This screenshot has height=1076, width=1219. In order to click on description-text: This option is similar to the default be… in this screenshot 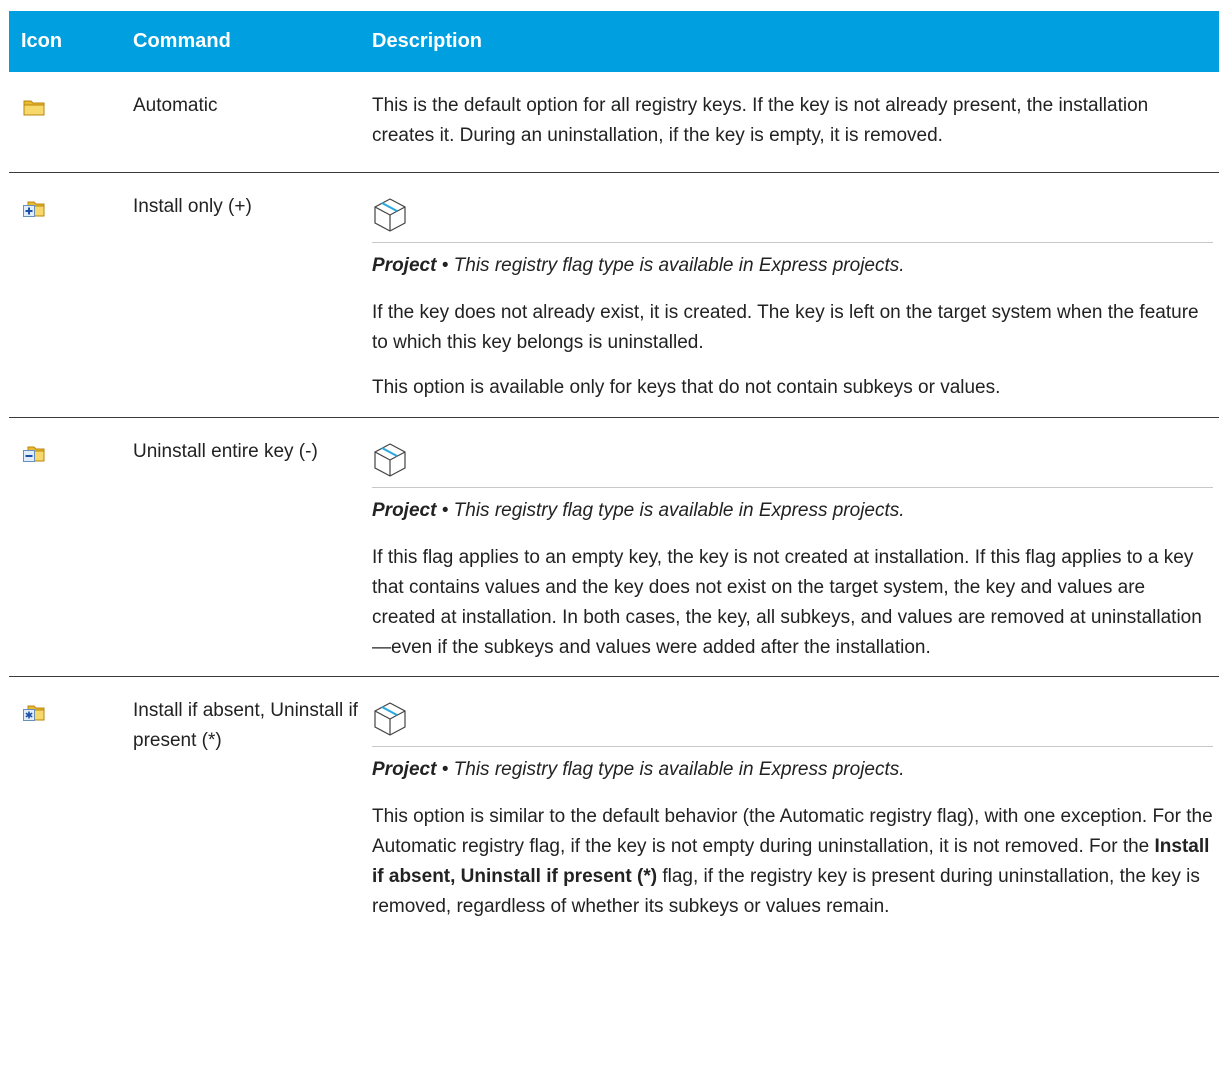, I will do `click(792, 862)`.